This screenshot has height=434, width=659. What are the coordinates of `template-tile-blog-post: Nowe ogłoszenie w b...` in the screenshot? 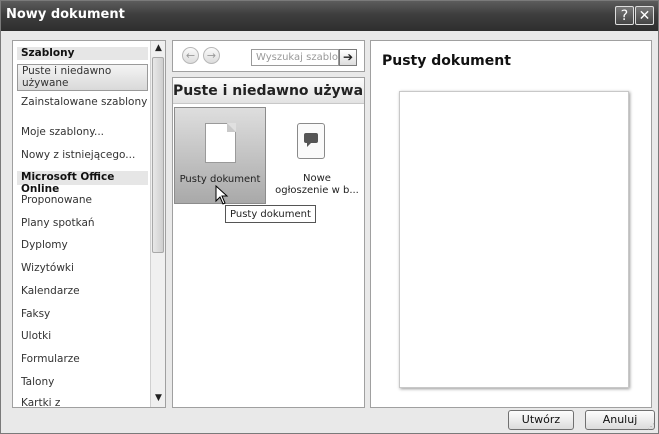 It's located at (317, 155).